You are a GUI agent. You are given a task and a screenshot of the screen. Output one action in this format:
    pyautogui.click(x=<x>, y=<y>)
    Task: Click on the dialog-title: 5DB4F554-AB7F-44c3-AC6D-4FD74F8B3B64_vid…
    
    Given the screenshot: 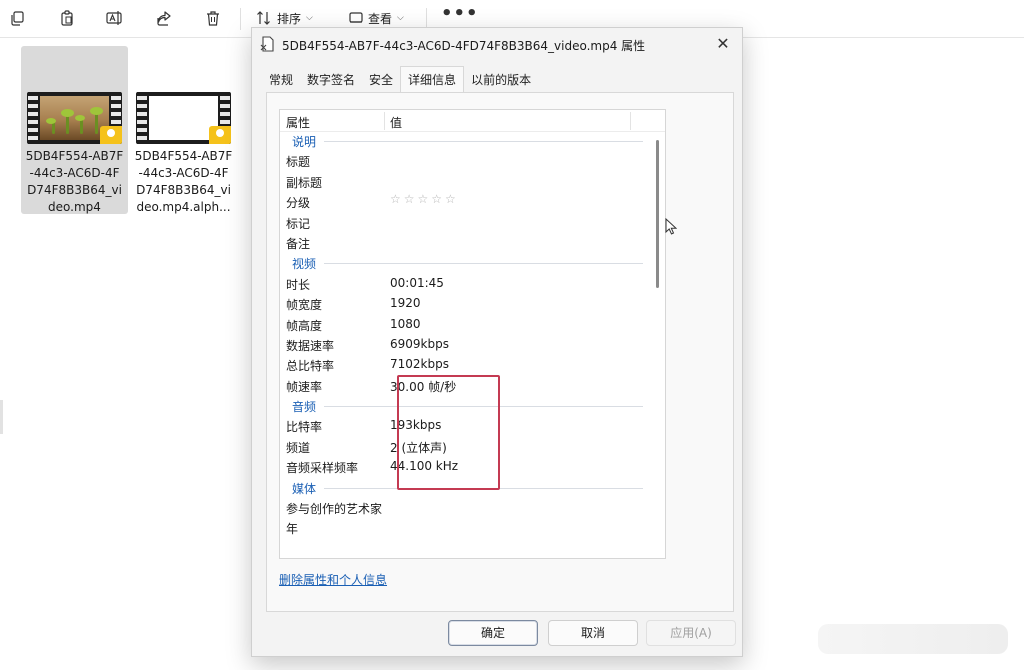 What is the action you would take?
    pyautogui.click(x=464, y=46)
    